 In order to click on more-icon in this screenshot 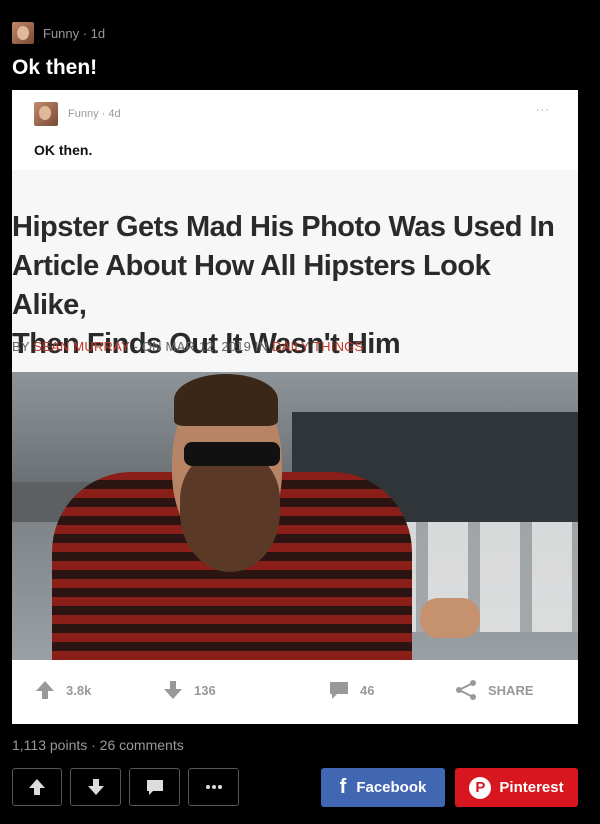, I will do `click(213, 787)`.